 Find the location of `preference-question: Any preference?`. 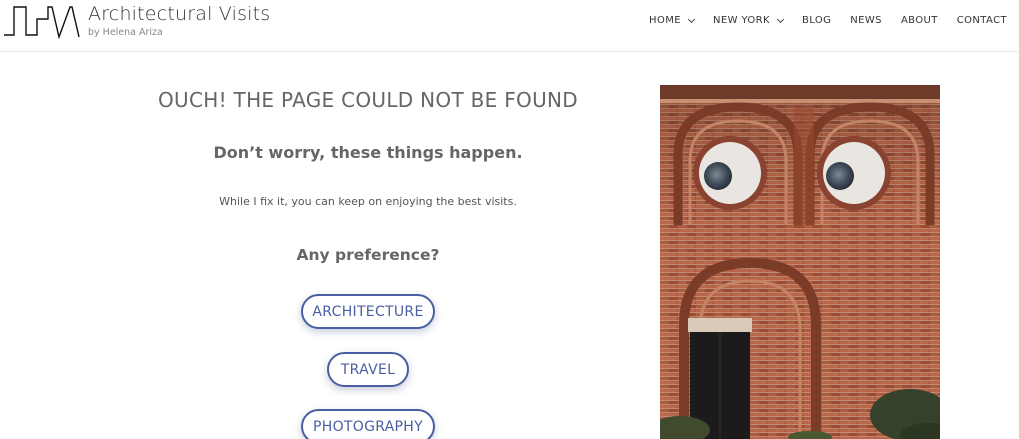

preference-question: Any preference? is located at coordinates (368, 255).